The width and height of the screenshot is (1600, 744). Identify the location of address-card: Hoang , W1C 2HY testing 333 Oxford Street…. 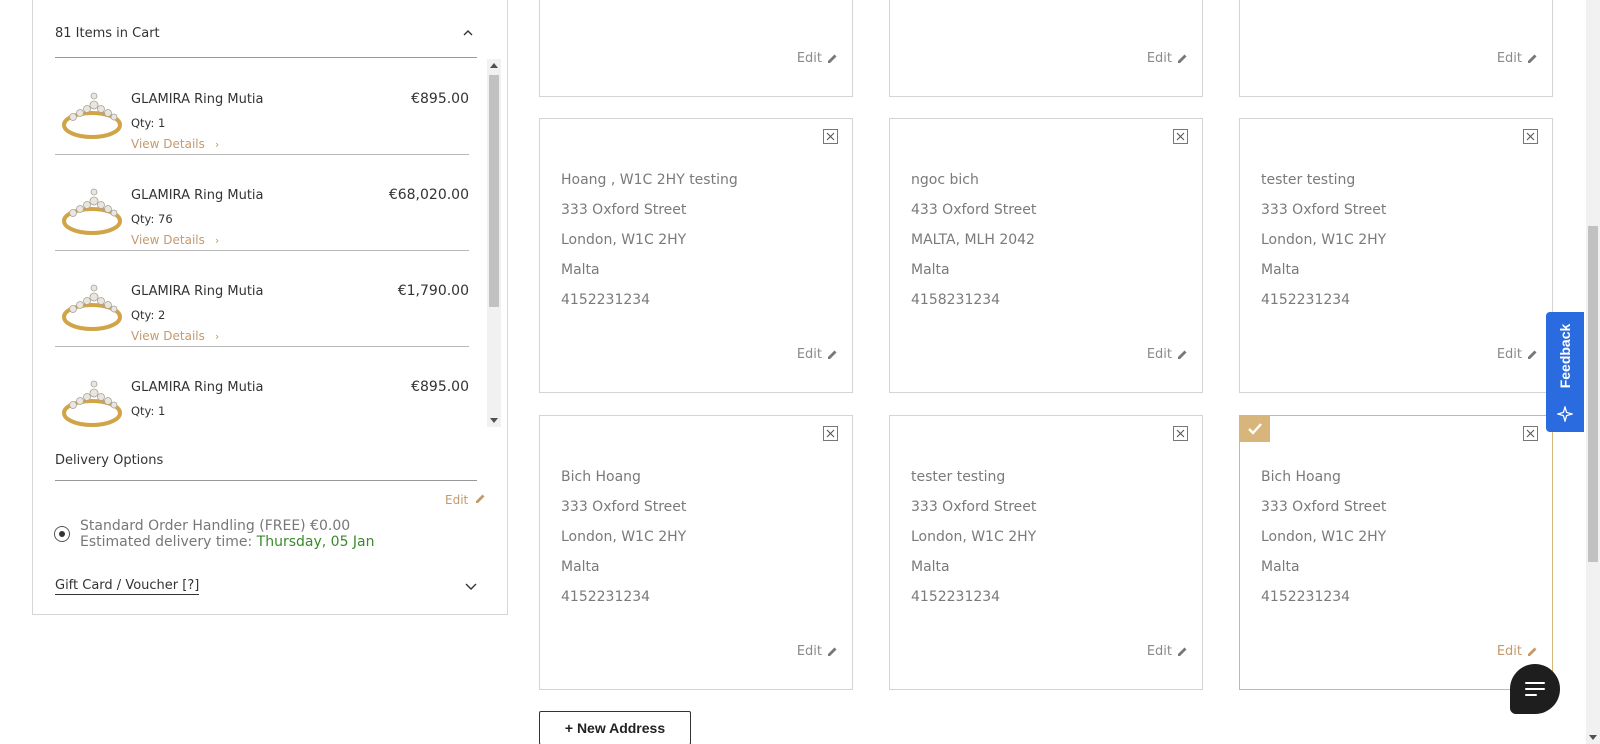
(696, 255).